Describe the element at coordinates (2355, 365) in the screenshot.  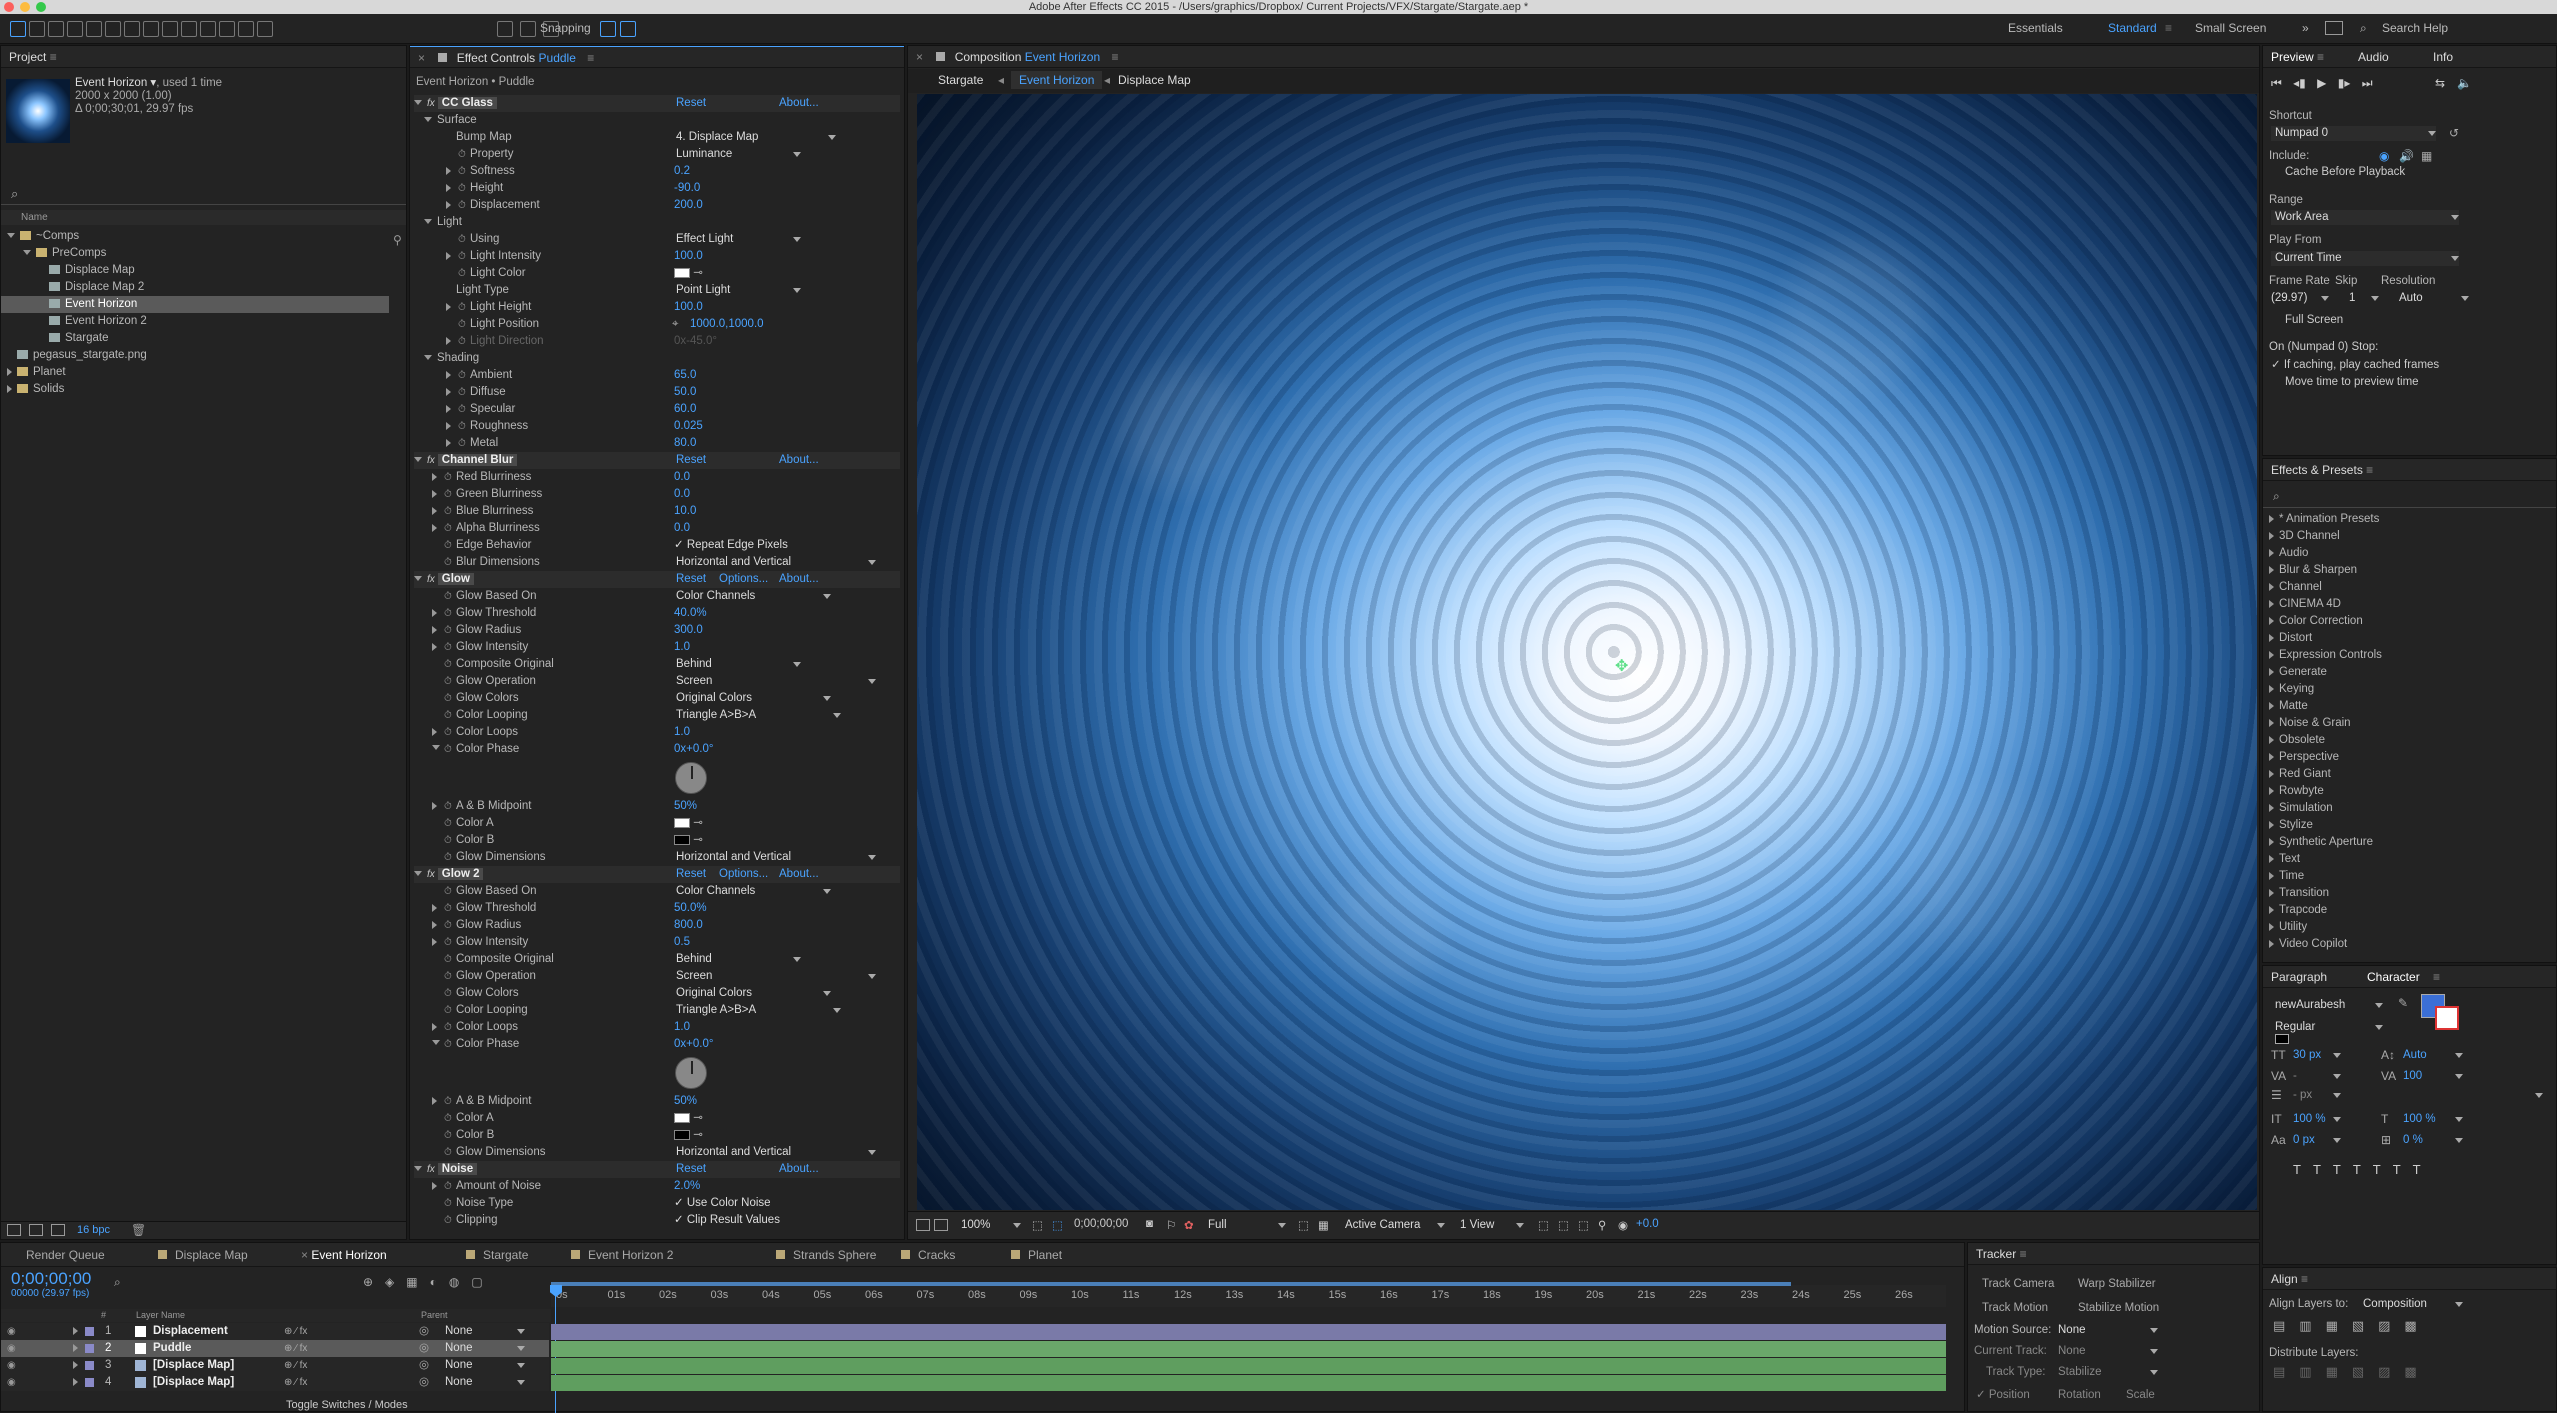
I see `cached-frames-checkbox: ✓ If caching, play cached frames` at that location.